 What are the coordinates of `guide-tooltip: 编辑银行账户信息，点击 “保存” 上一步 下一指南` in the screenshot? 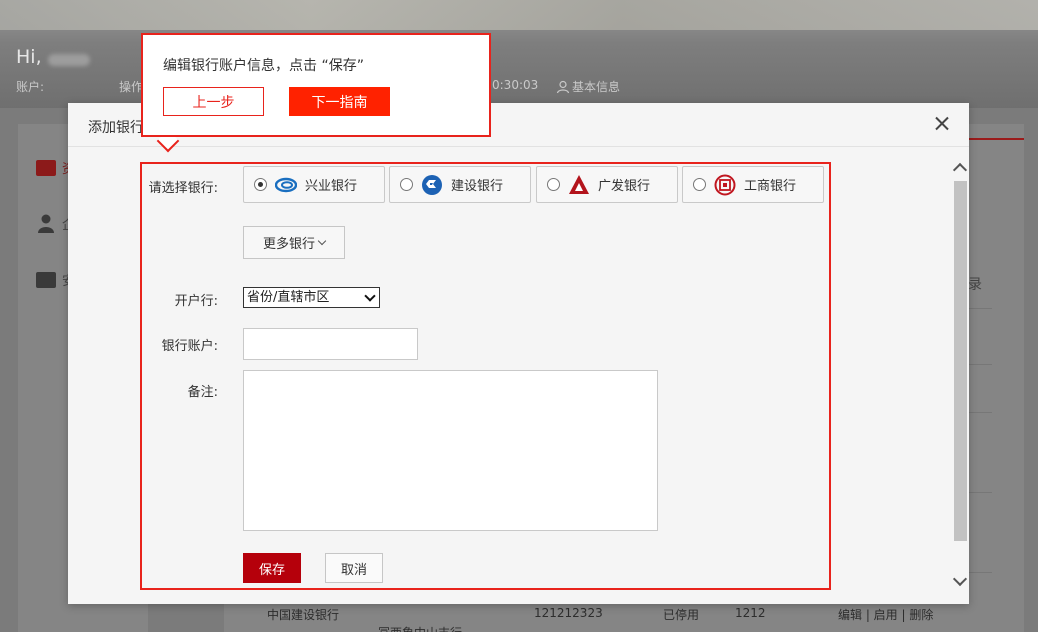 It's located at (316, 85).